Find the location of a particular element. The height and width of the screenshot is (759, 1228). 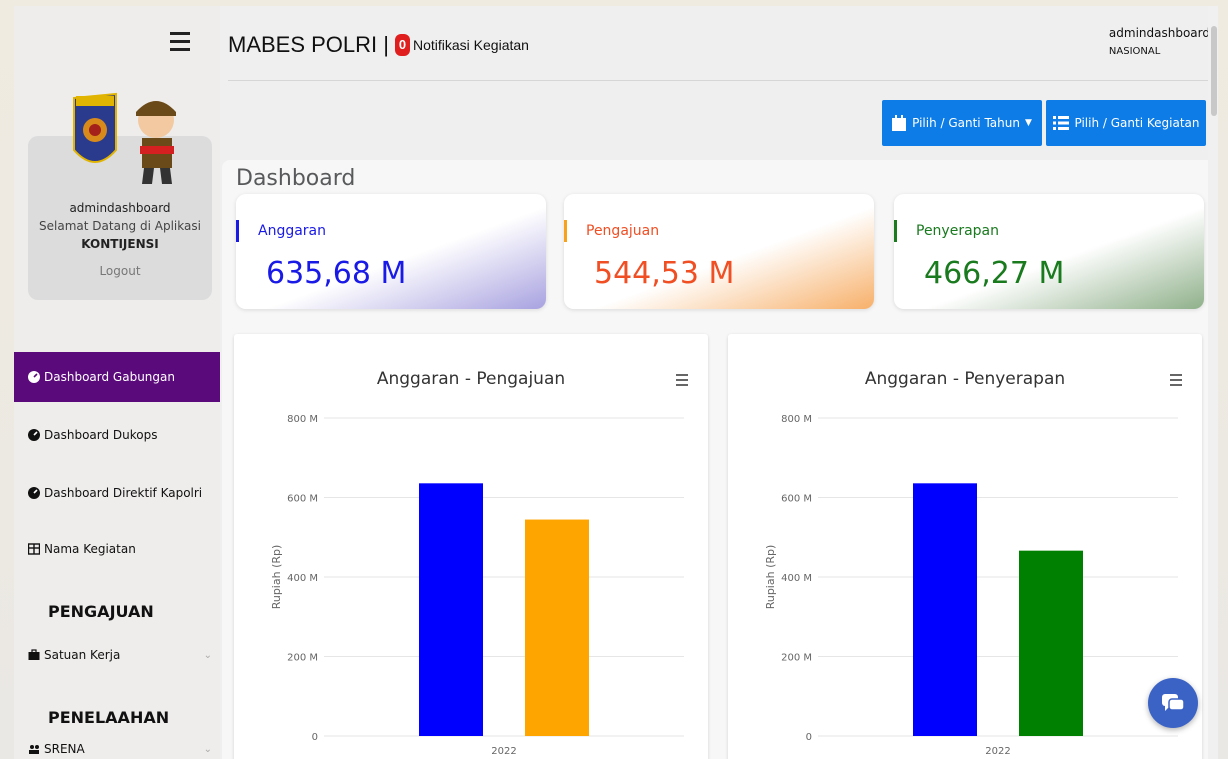

logout-link: Logout is located at coordinates (120, 271).